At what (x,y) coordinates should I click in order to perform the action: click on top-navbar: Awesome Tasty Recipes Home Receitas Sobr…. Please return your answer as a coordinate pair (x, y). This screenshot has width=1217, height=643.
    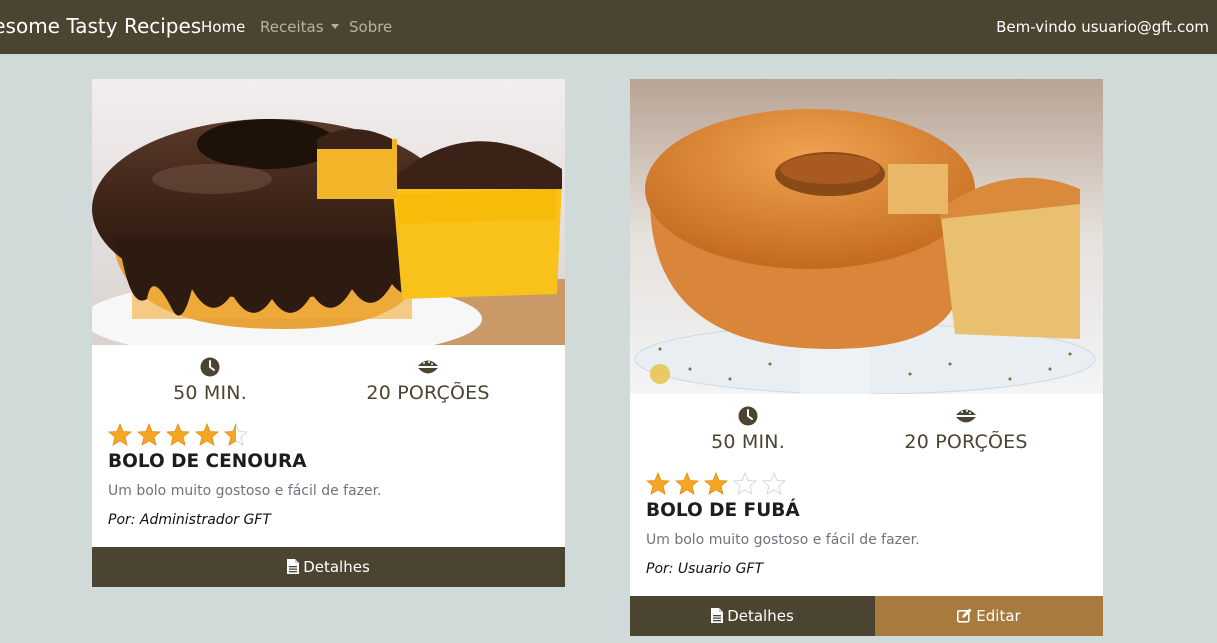
    Looking at the image, I should click on (608, 27).